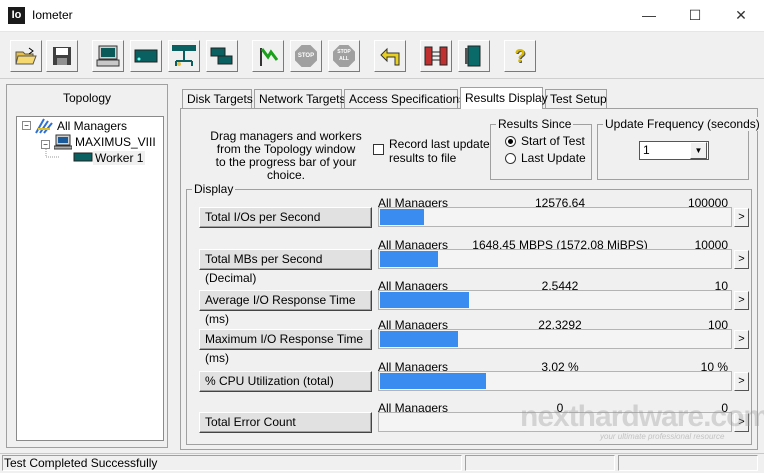 The image size is (764, 473). I want to click on new-manager-button, so click(184, 56).